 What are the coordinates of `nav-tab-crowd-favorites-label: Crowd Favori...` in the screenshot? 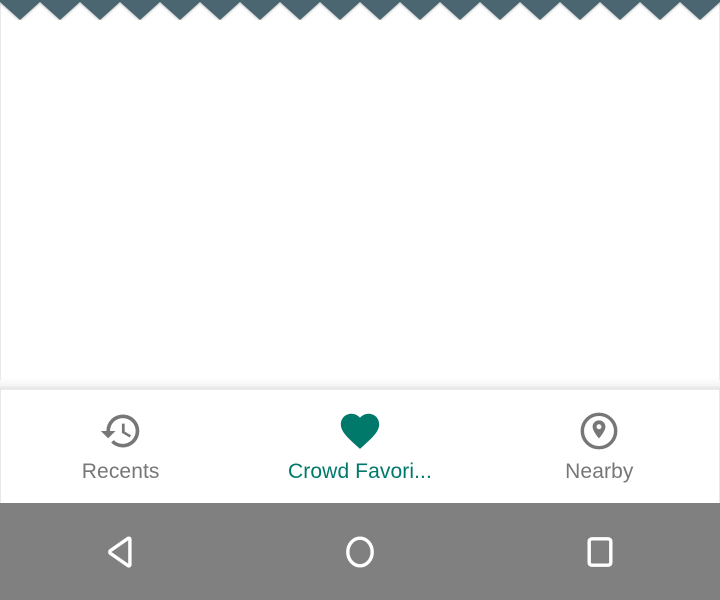 It's located at (360, 471).